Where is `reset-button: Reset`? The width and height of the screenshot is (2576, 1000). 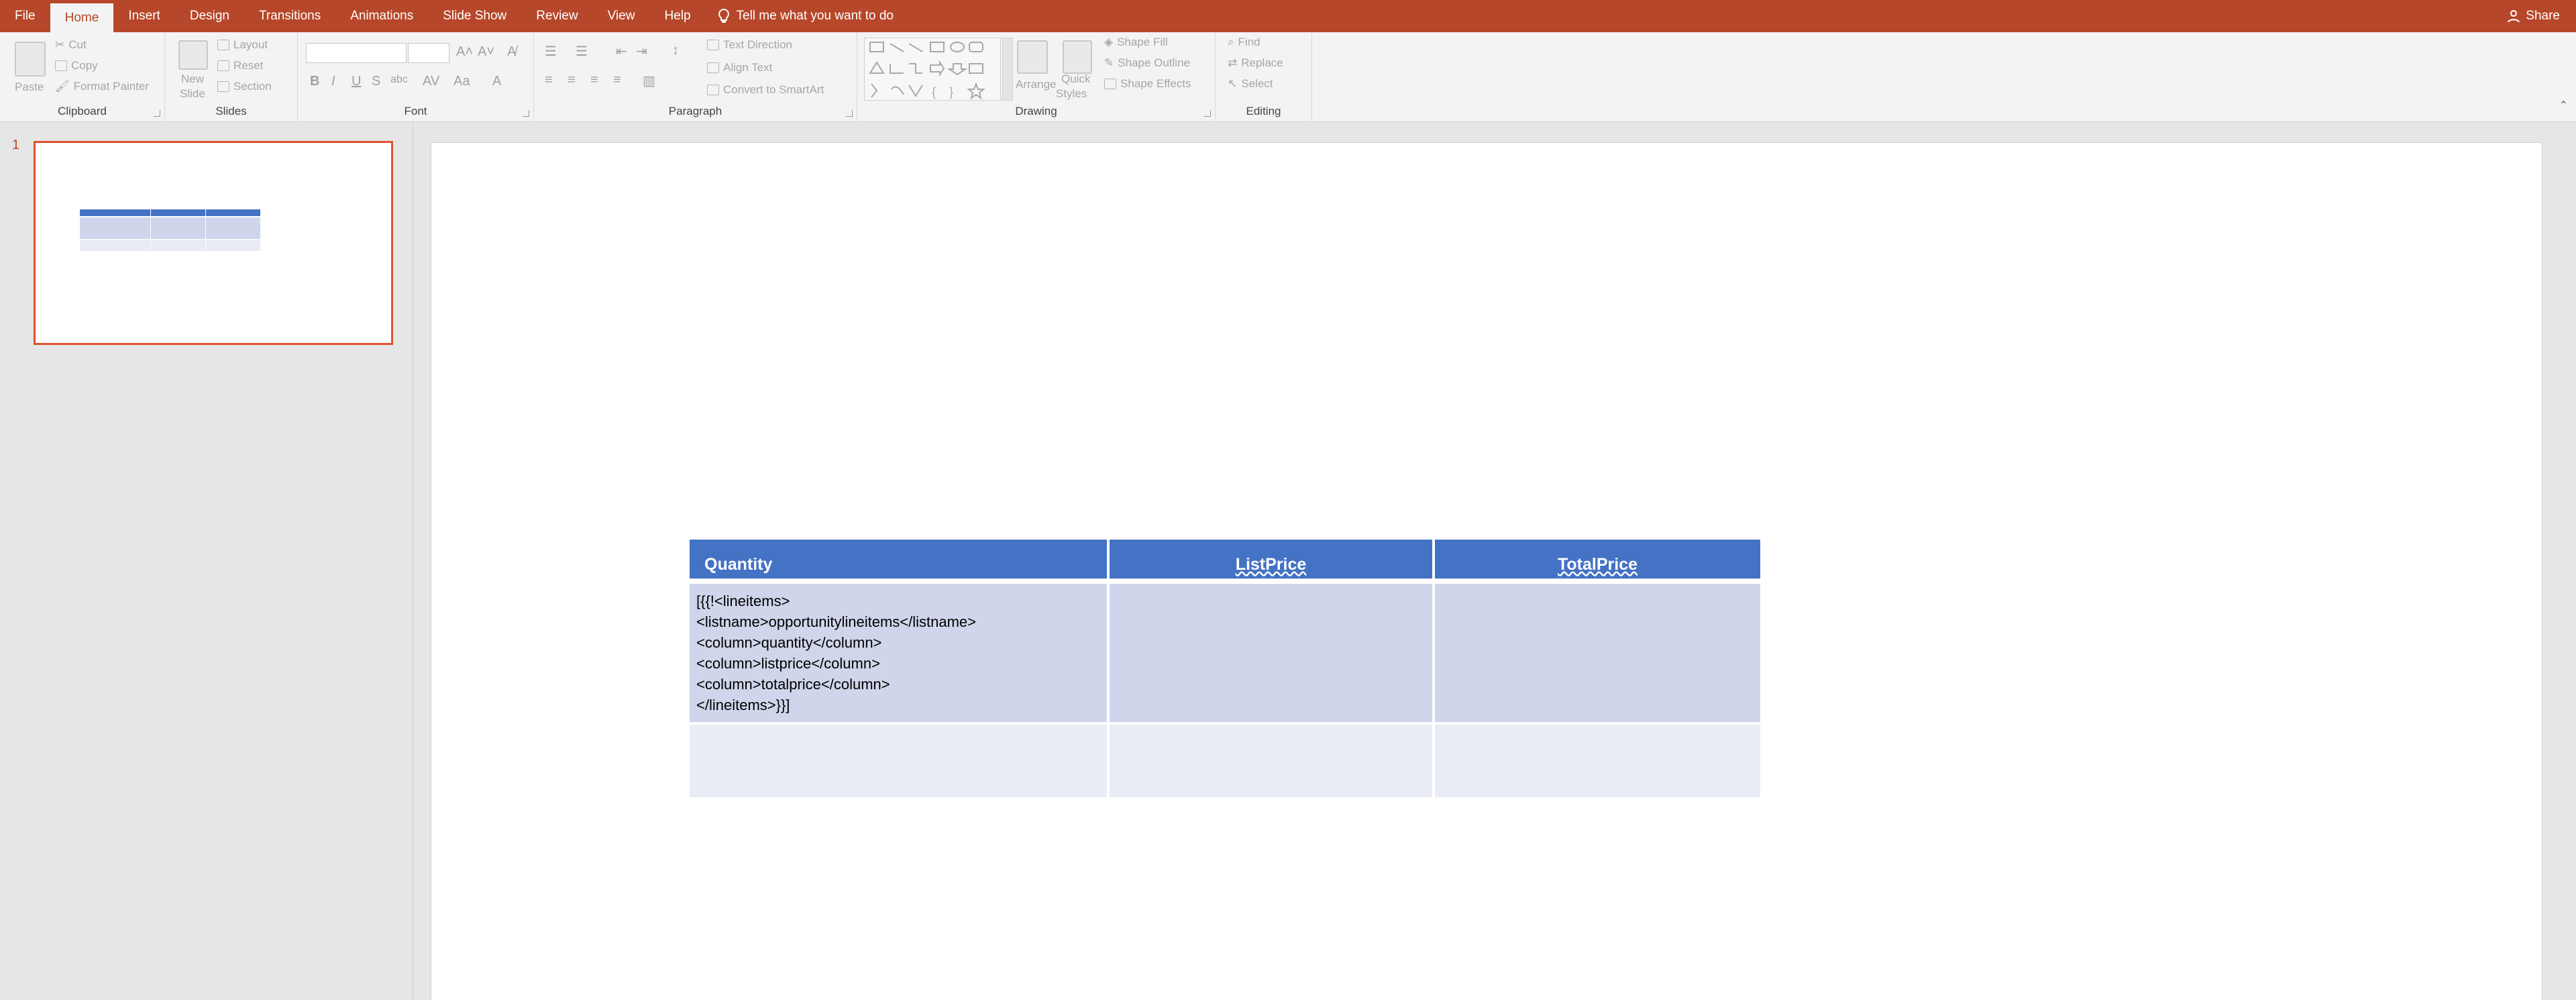 reset-button: Reset is located at coordinates (240, 65).